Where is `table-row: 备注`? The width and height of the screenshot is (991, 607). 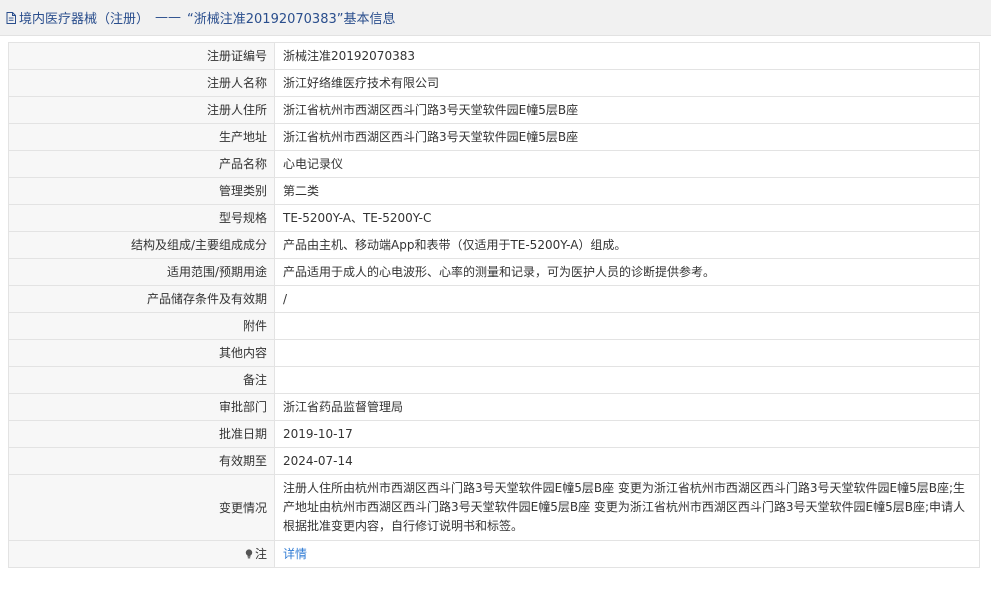 table-row: 备注 is located at coordinates (494, 380).